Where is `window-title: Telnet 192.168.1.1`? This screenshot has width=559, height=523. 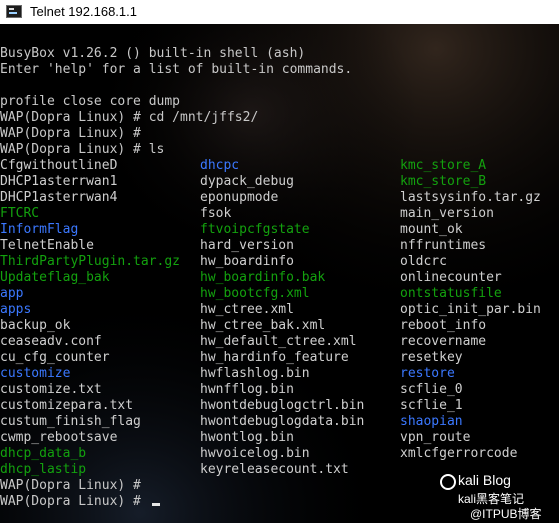
window-title: Telnet 192.168.1.1 is located at coordinates (83, 11).